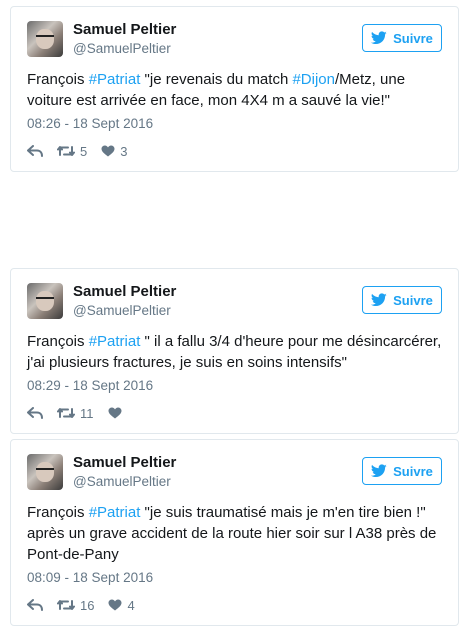  What do you see at coordinates (124, 151) in the screenshot?
I see `like-count: 3` at bounding box center [124, 151].